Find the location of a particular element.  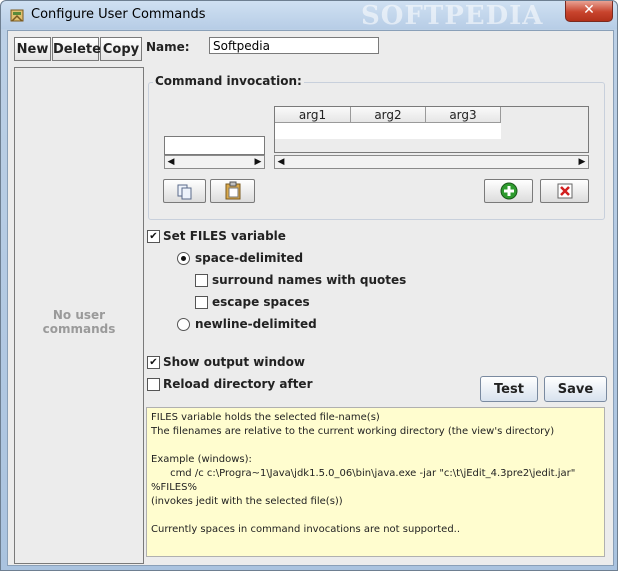

add-icon is located at coordinates (509, 191).